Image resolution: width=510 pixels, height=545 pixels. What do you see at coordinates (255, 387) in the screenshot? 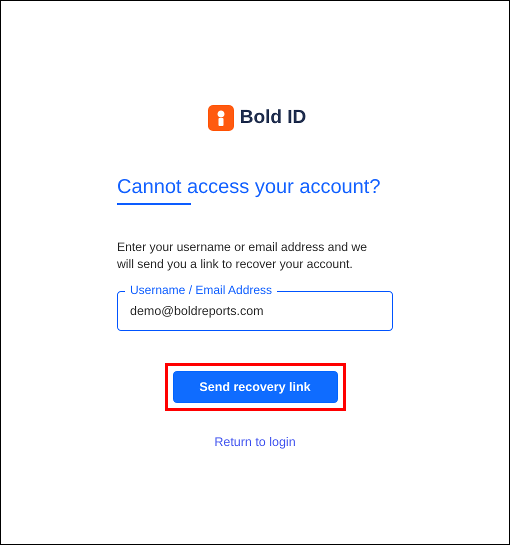
I see `send-recovery-button: Send recovery link` at bounding box center [255, 387].